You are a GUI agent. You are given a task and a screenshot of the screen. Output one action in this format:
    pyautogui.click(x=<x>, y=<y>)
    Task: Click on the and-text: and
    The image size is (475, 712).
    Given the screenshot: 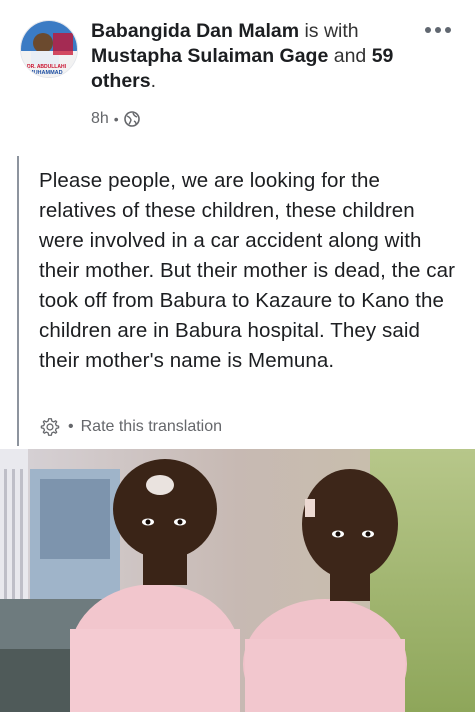 What is the action you would take?
    pyautogui.click(x=350, y=56)
    